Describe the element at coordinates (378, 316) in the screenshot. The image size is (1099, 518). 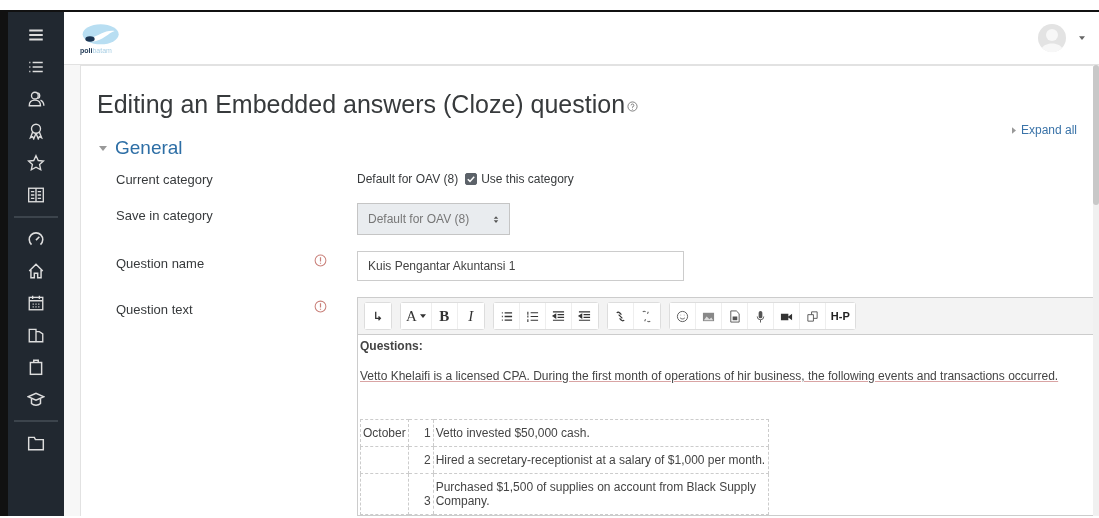
I see `indent-icon` at that location.